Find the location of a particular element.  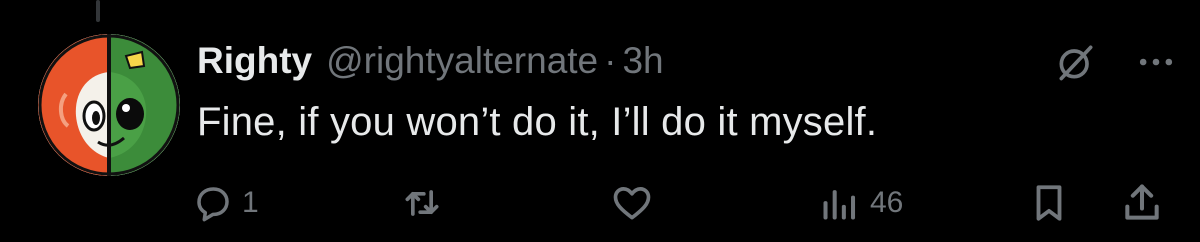

bookmark-button is located at coordinates (1049, 203).